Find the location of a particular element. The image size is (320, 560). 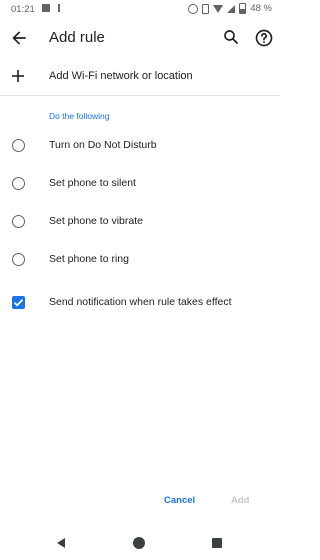

alarm-icon is located at coordinates (193, 8).